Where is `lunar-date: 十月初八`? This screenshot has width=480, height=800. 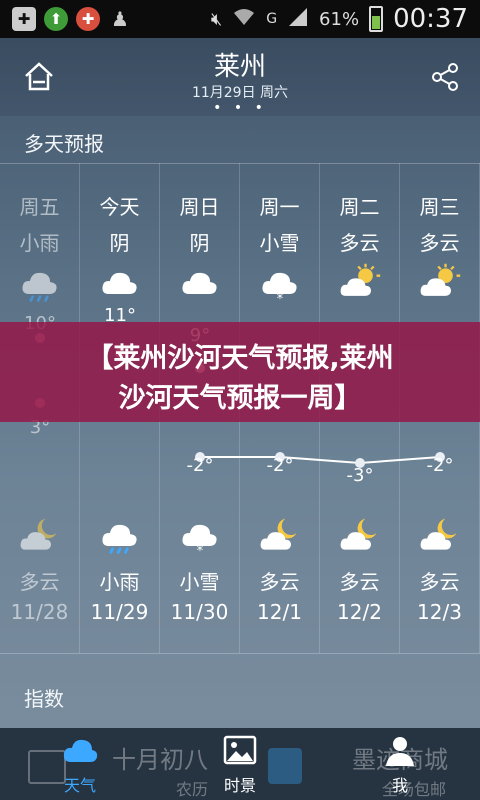
lunar-date: 十月初八 is located at coordinates (160, 760).